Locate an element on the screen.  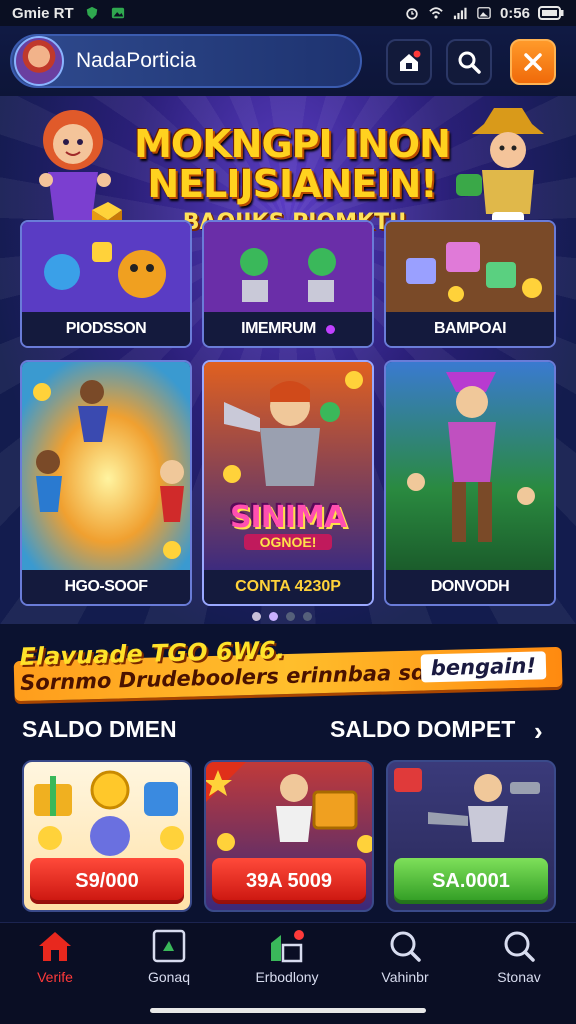
featured-game-logo-sub: OGNOE! is located at coordinates (288, 542).